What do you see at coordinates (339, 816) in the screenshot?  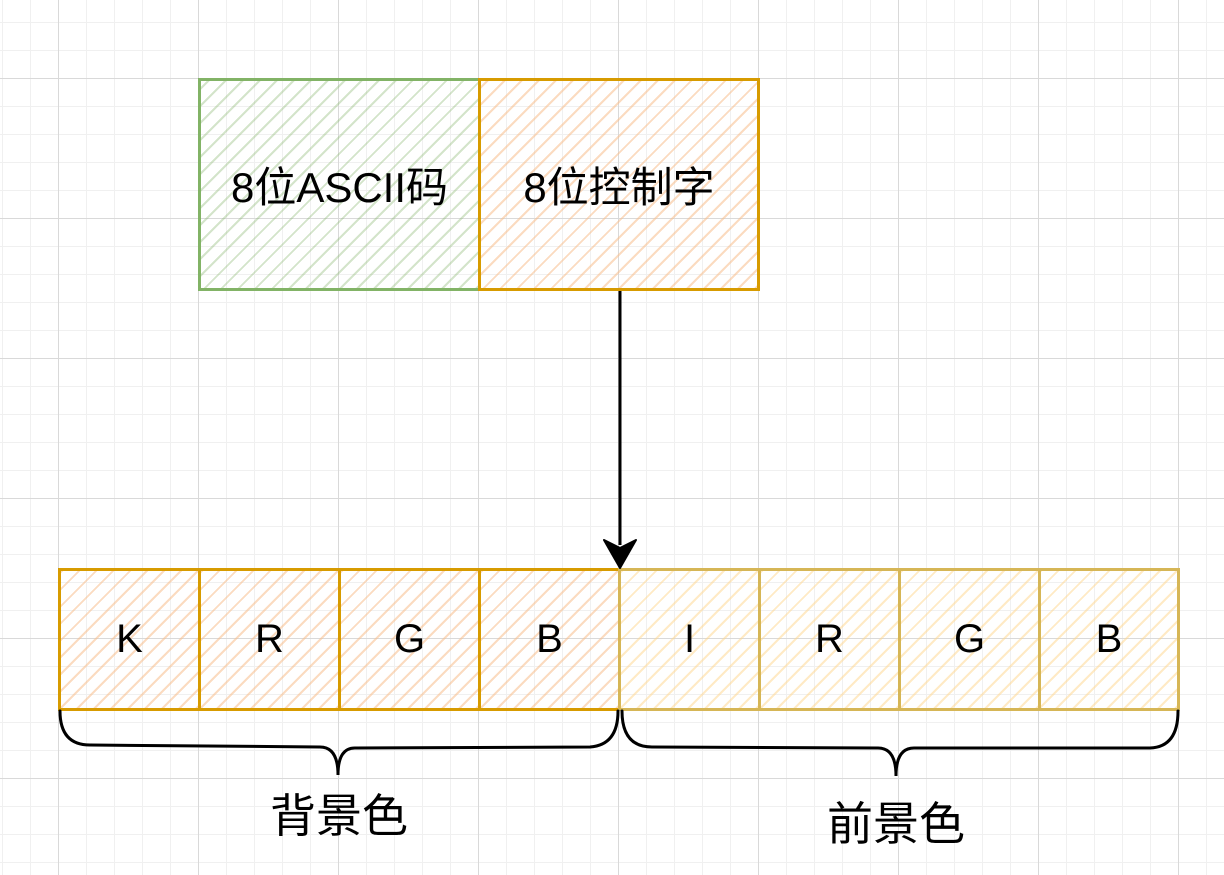 I see `background-color-label: 背景色` at bounding box center [339, 816].